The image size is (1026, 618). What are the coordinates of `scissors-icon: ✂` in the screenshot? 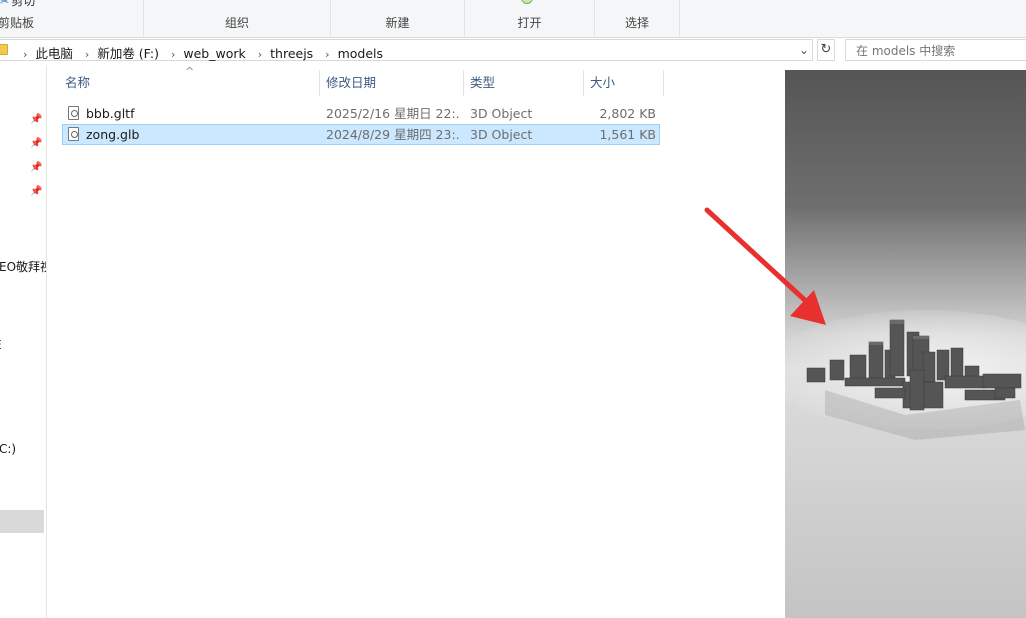 It's located at (5, 4).